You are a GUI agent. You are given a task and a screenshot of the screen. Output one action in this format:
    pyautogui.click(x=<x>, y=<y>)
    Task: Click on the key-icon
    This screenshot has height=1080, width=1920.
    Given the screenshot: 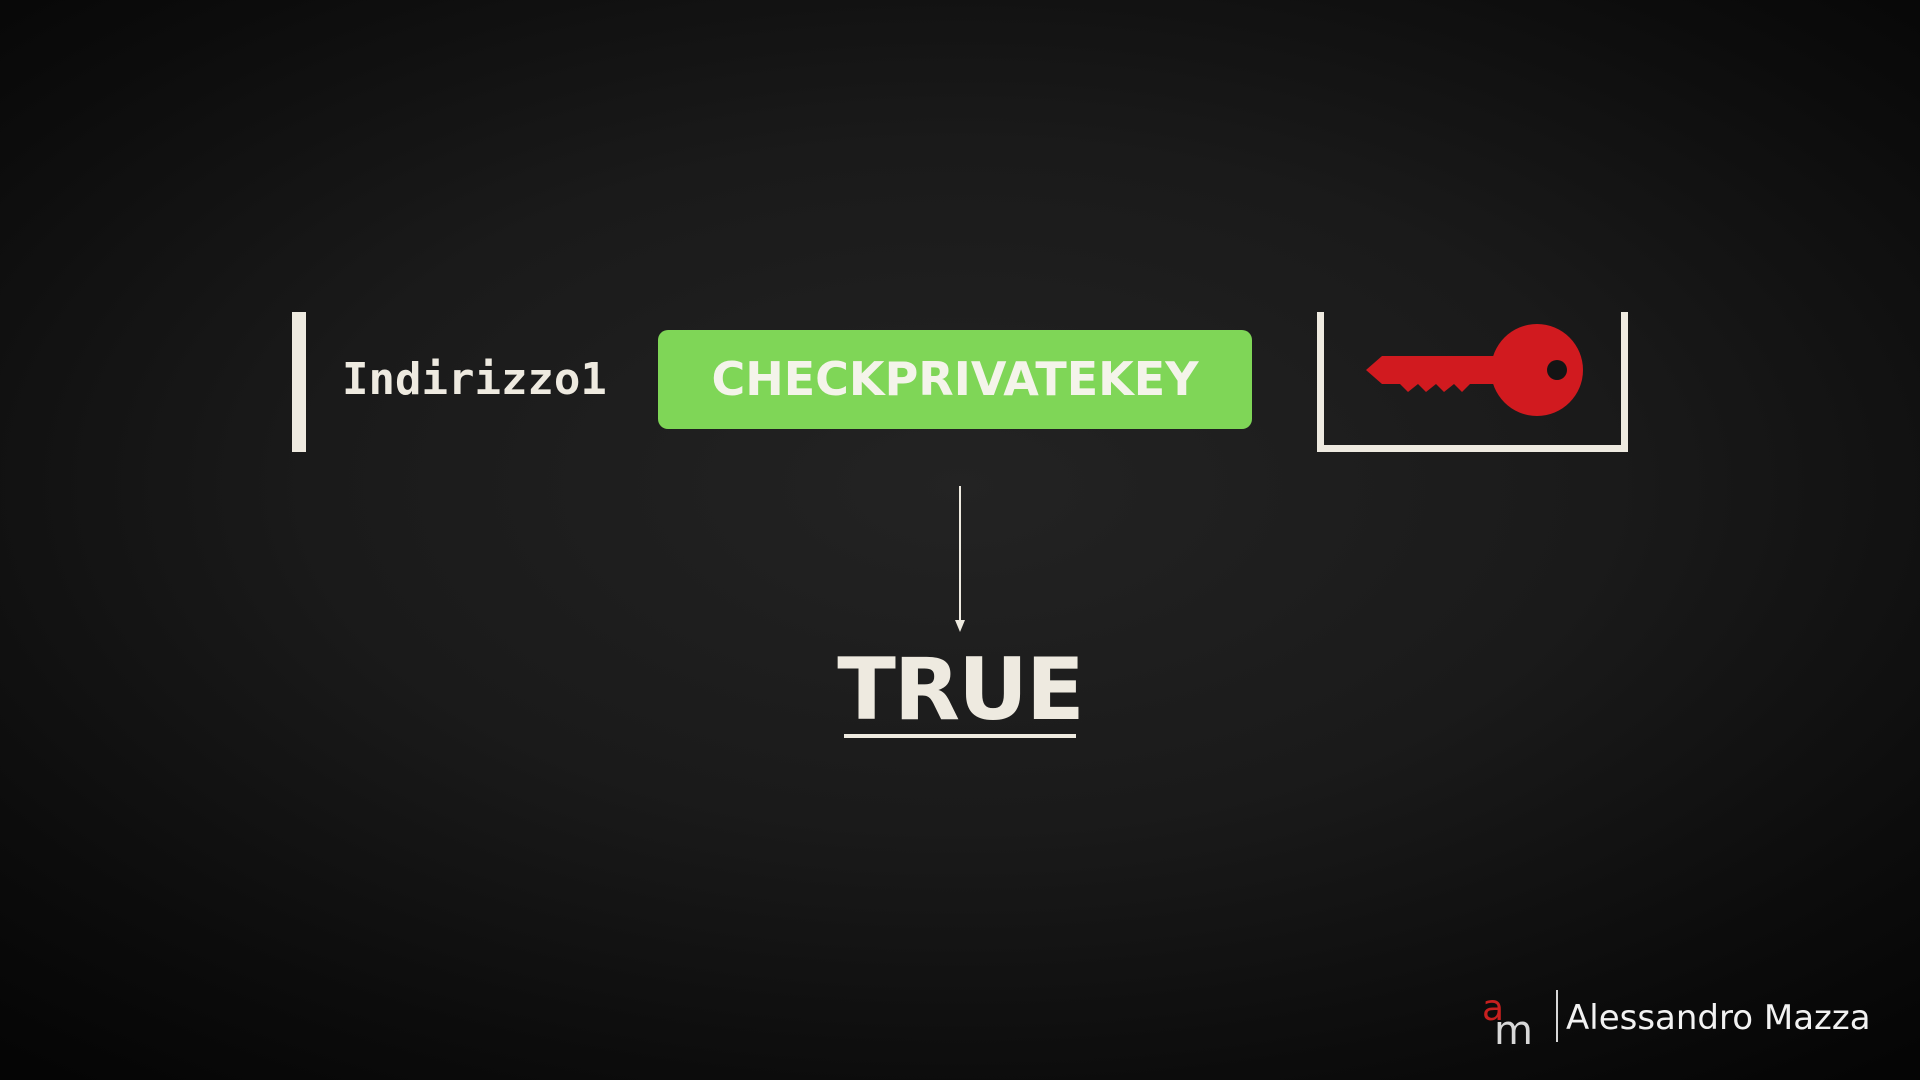 What is the action you would take?
    pyautogui.click(x=1474, y=370)
    